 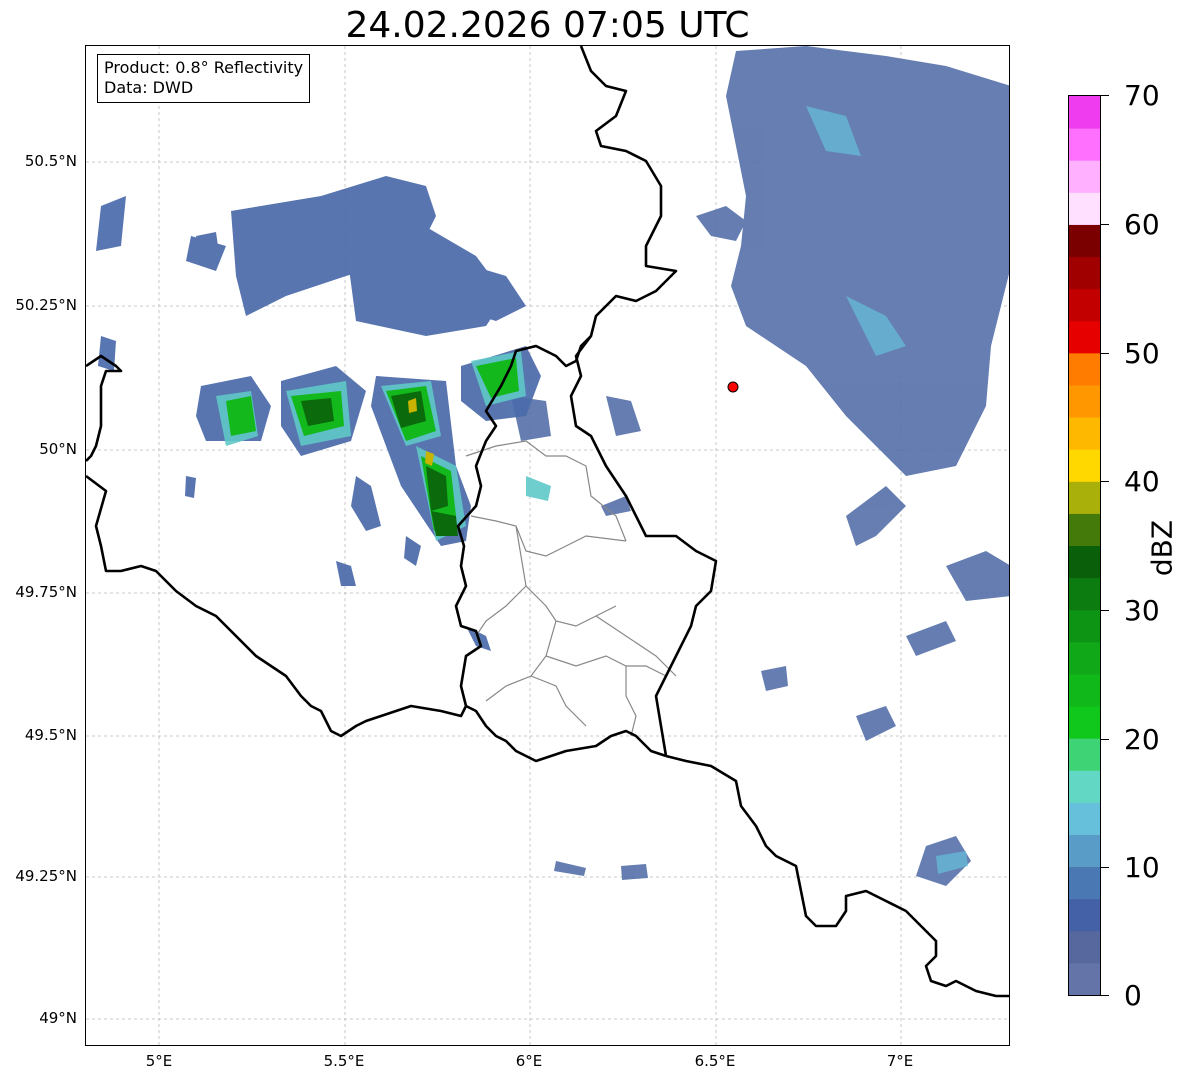 What do you see at coordinates (900, 1061) in the screenshot?
I see `lon-tick-label: 7°E` at bounding box center [900, 1061].